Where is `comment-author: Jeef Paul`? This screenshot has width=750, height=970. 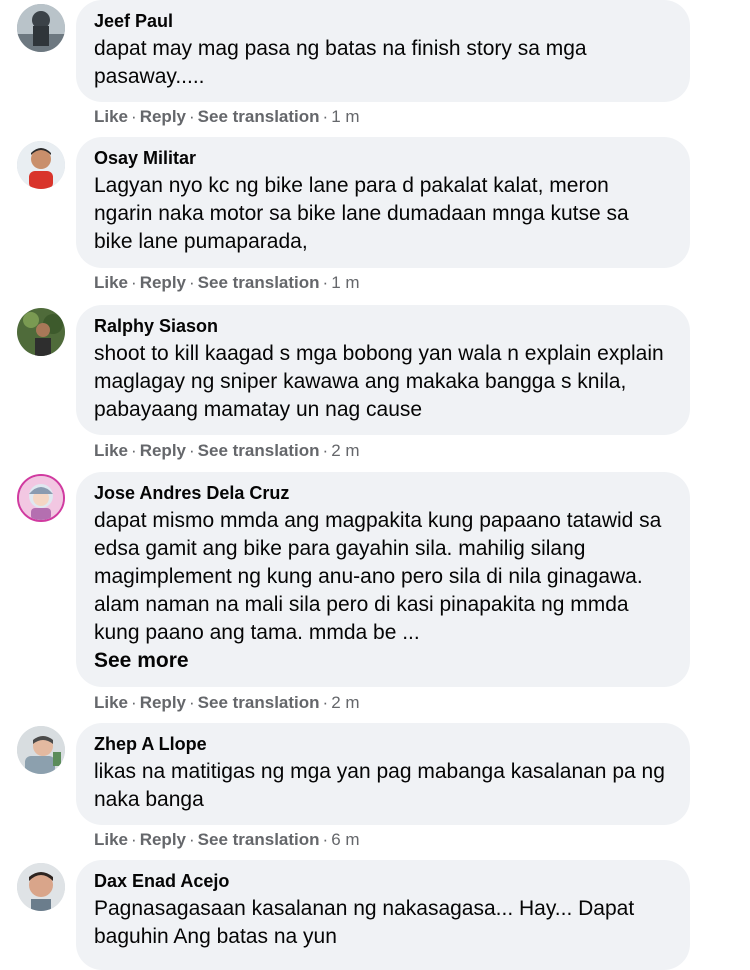
comment-author: Jeef Paul is located at coordinates (383, 21).